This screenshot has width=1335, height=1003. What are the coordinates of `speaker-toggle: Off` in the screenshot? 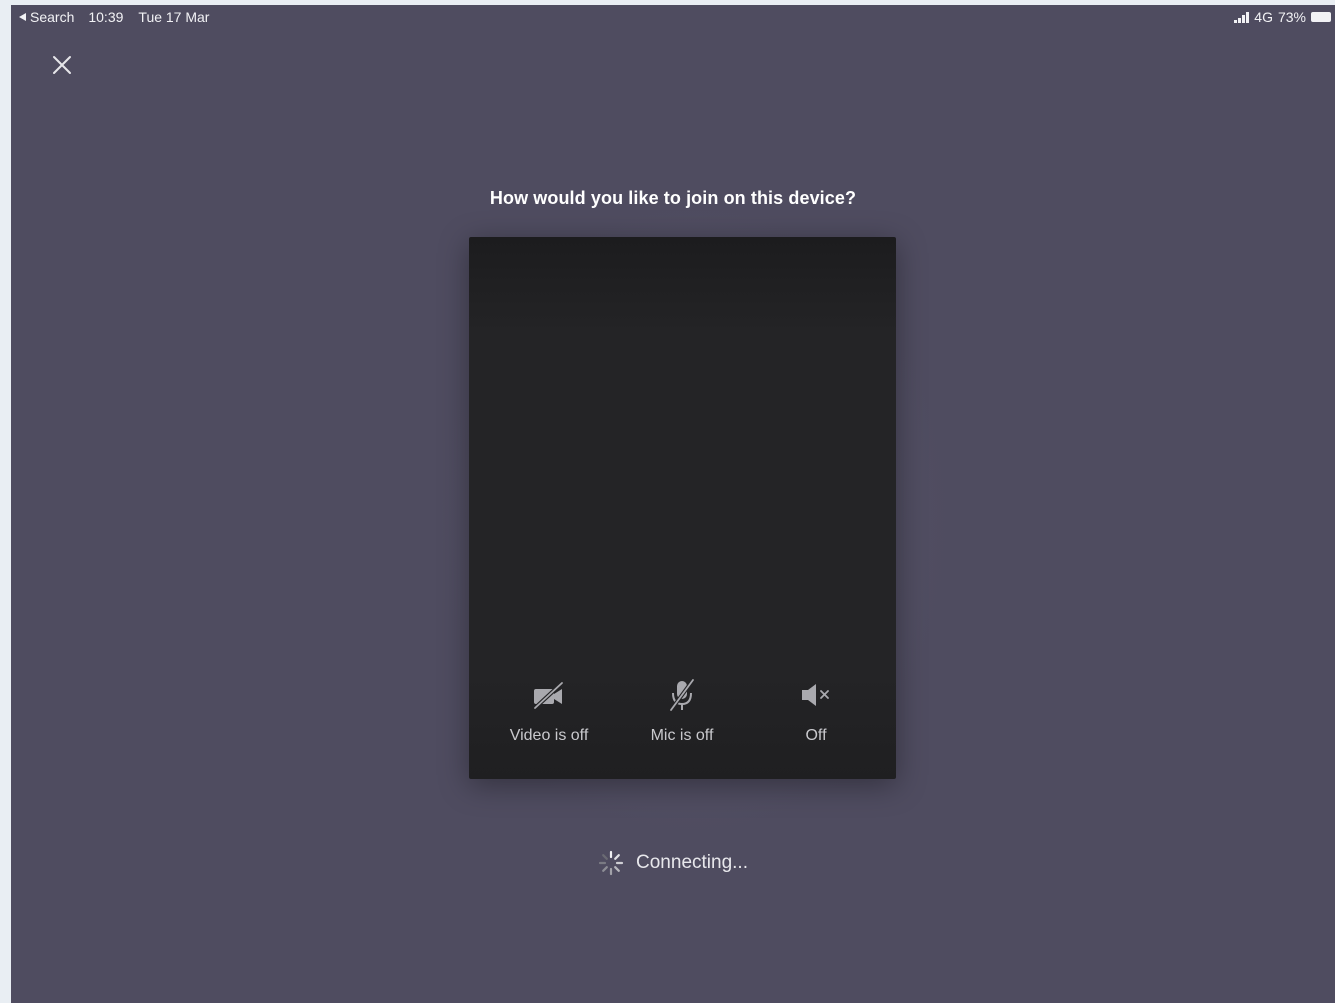 It's located at (816, 710).